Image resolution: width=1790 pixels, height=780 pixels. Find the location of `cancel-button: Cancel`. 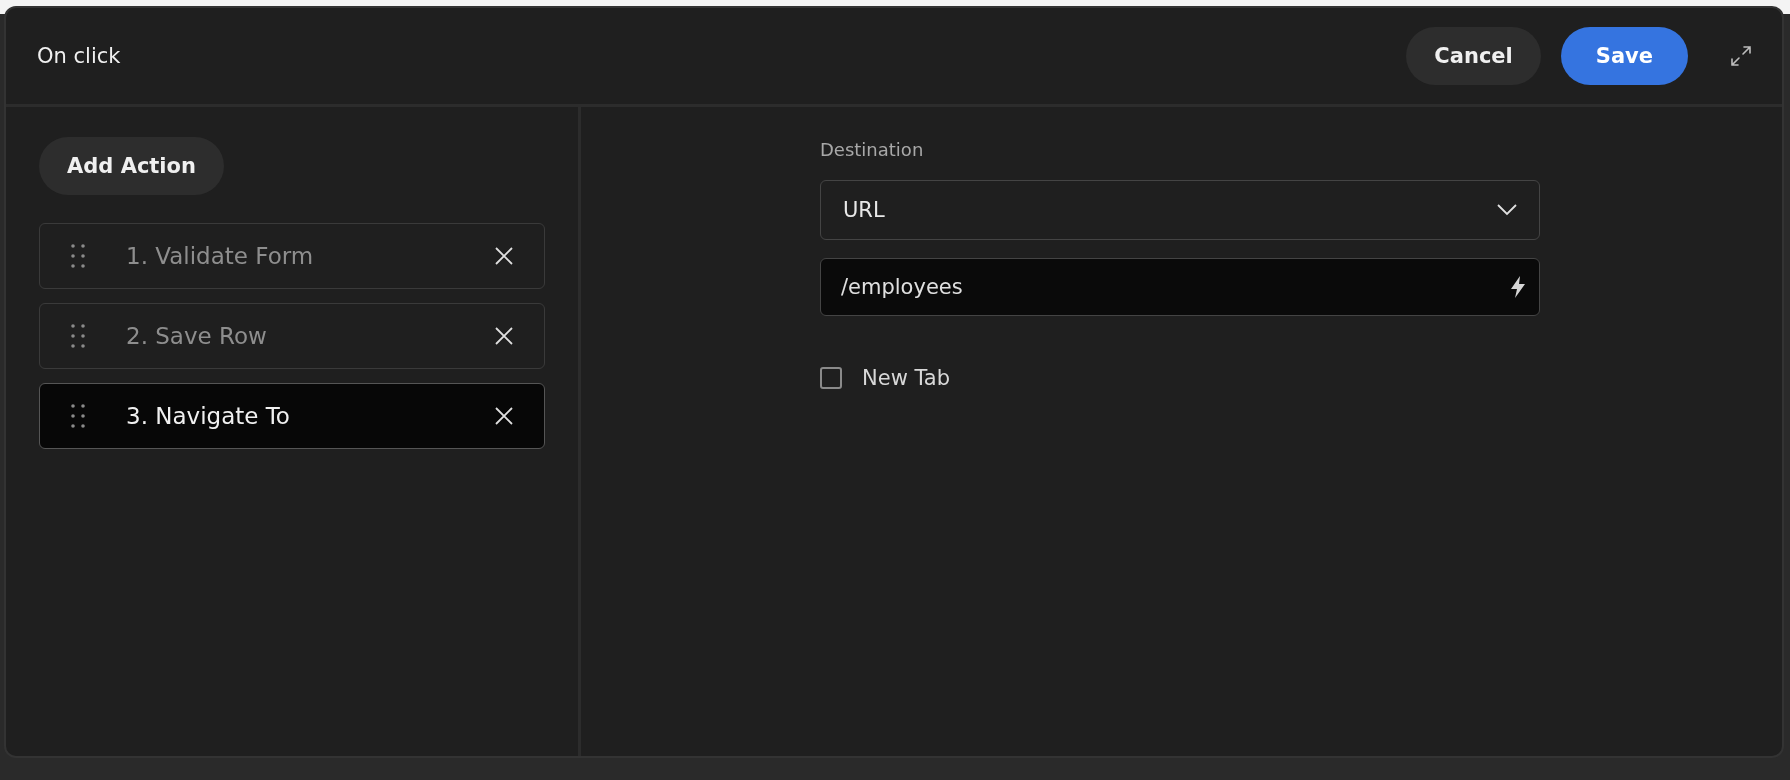

cancel-button: Cancel is located at coordinates (1473, 56).